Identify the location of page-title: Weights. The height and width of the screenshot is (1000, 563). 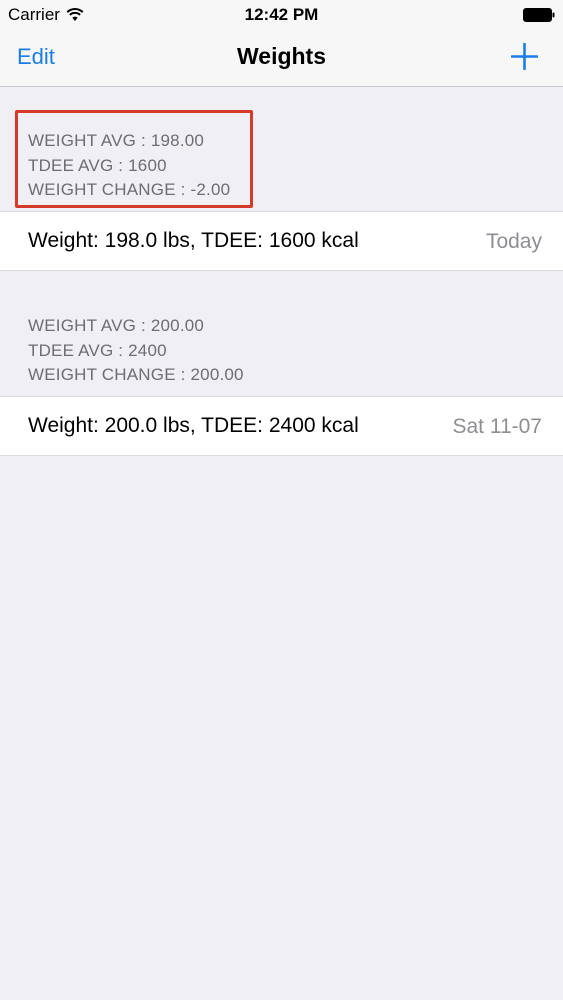
(281, 56).